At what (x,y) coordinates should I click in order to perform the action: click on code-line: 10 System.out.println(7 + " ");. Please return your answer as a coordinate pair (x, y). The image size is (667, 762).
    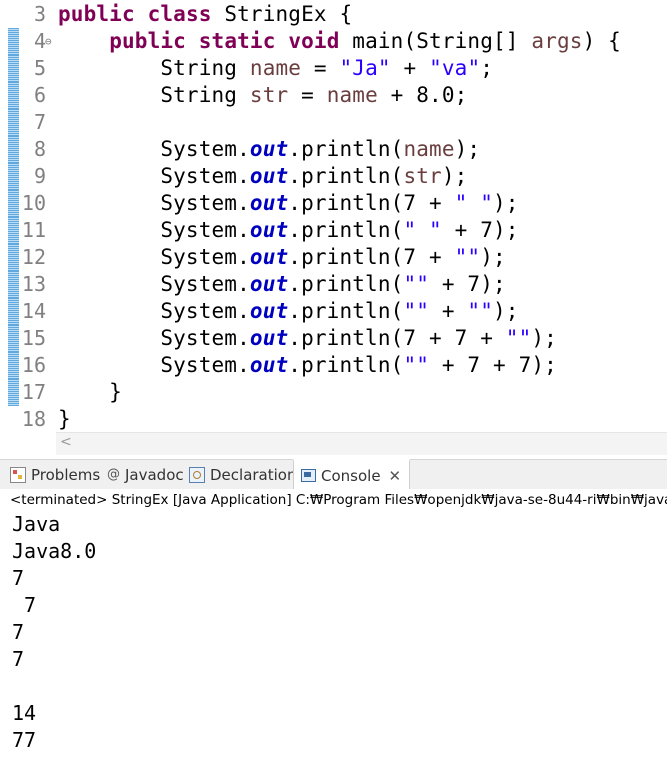
    Looking at the image, I should click on (333, 203).